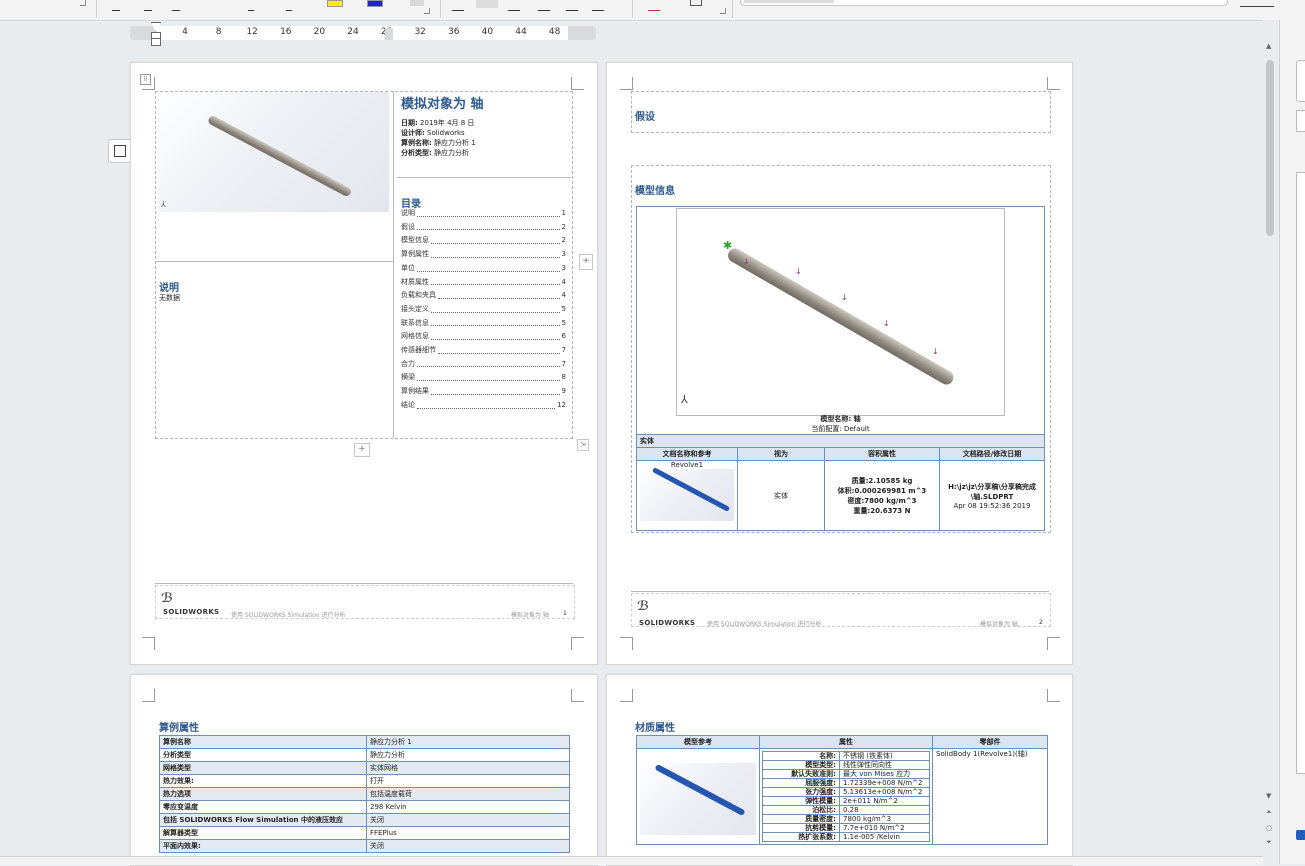 The width and height of the screenshot is (1305, 866). Describe the element at coordinates (801, 774) in the screenshot. I see `material-prop-key: 默认失败准则:` at that location.